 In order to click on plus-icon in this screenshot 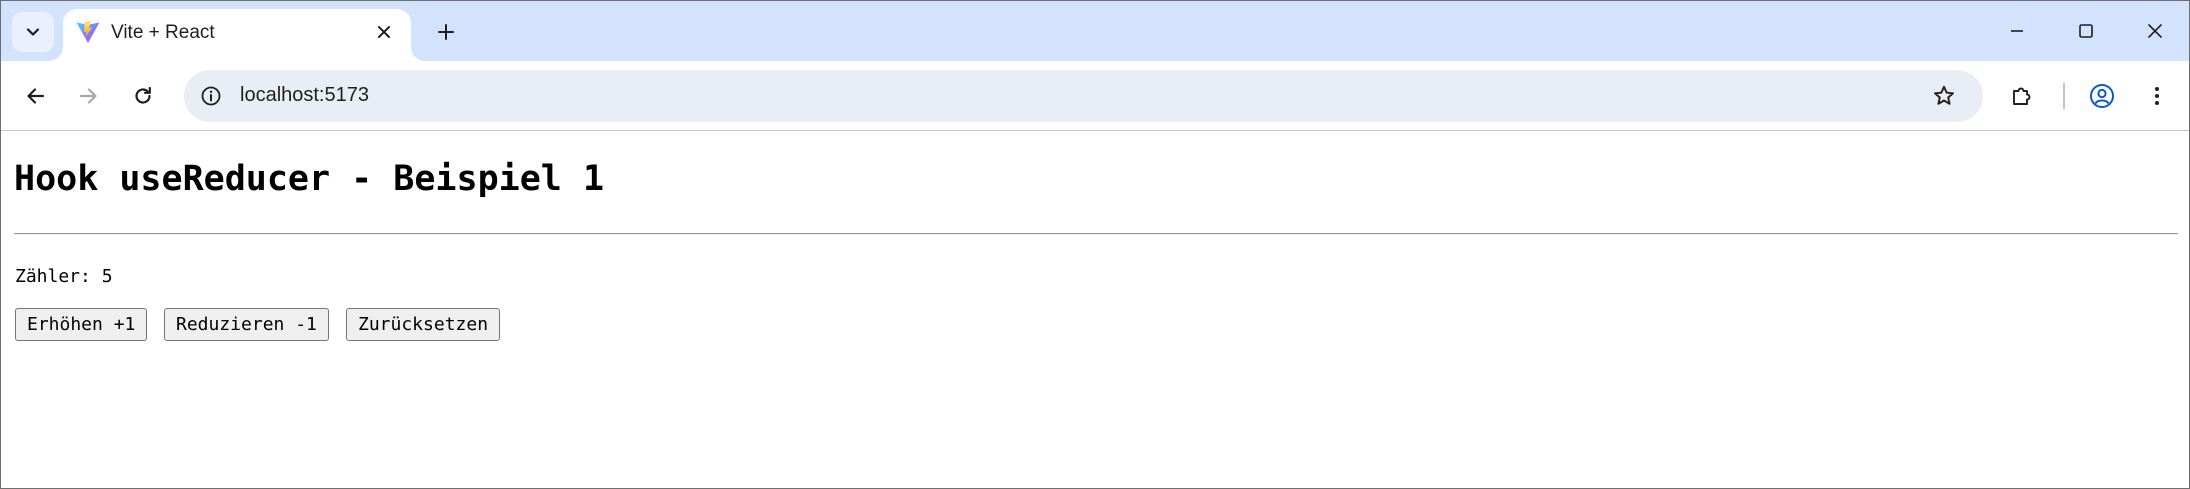, I will do `click(446, 32)`.